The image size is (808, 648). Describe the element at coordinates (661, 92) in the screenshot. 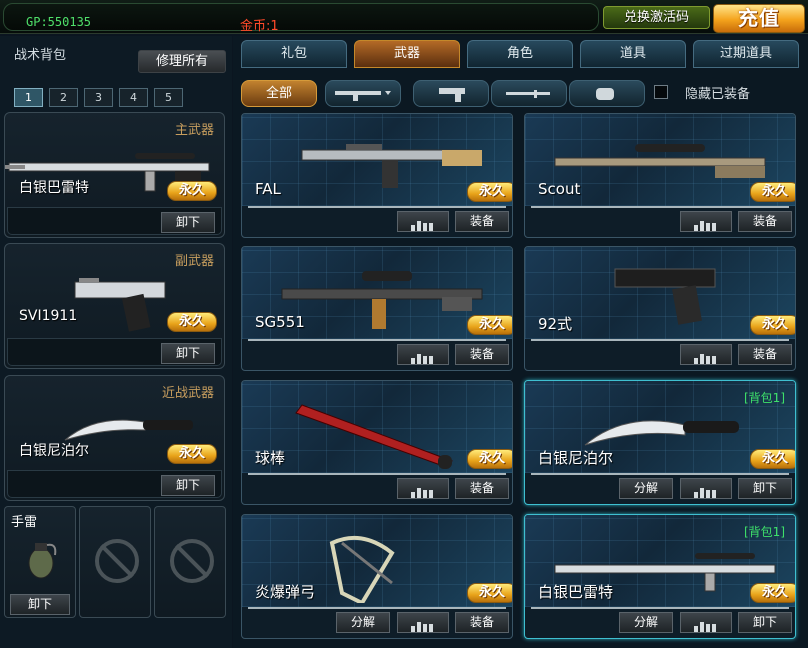

I see `hide-equipped-checkbox` at that location.